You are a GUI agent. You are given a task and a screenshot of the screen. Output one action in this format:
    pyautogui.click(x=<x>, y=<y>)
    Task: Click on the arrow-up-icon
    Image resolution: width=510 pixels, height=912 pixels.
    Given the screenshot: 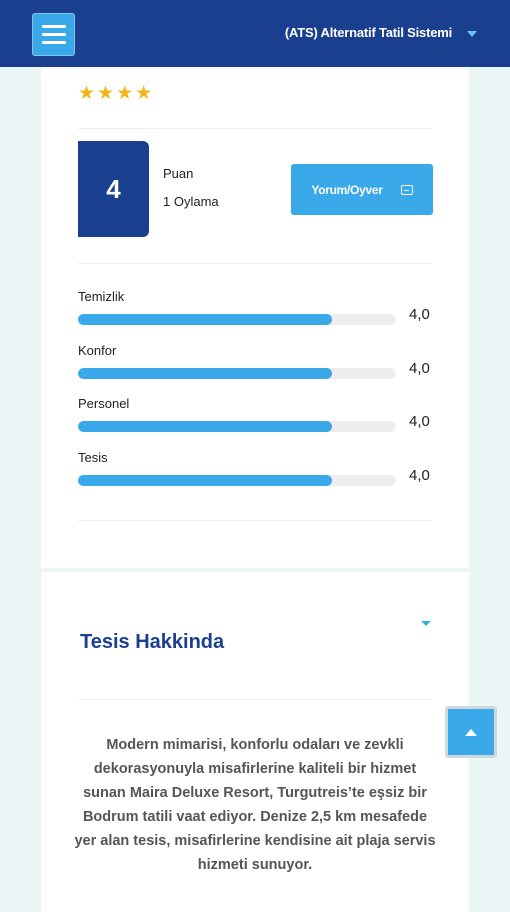 What is the action you would take?
    pyautogui.click(x=471, y=732)
    